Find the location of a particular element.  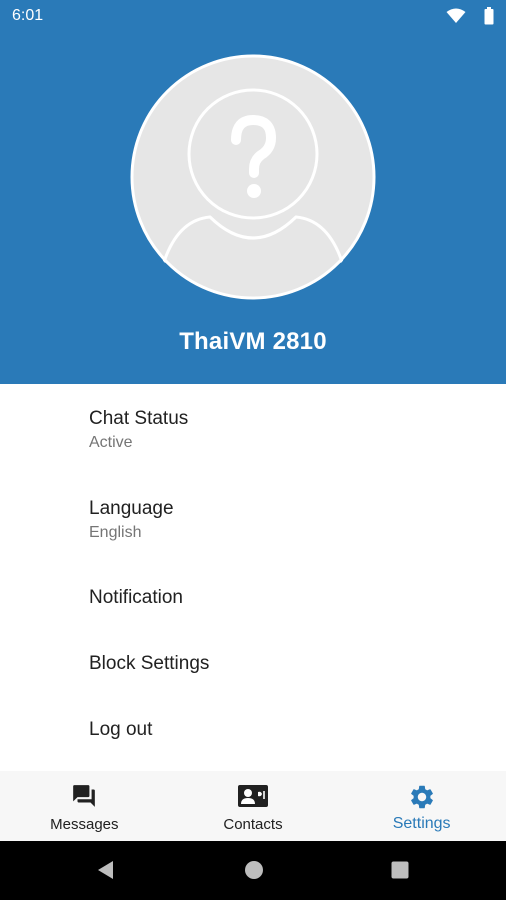

tab-contacts: Contacts is located at coordinates (253, 806).